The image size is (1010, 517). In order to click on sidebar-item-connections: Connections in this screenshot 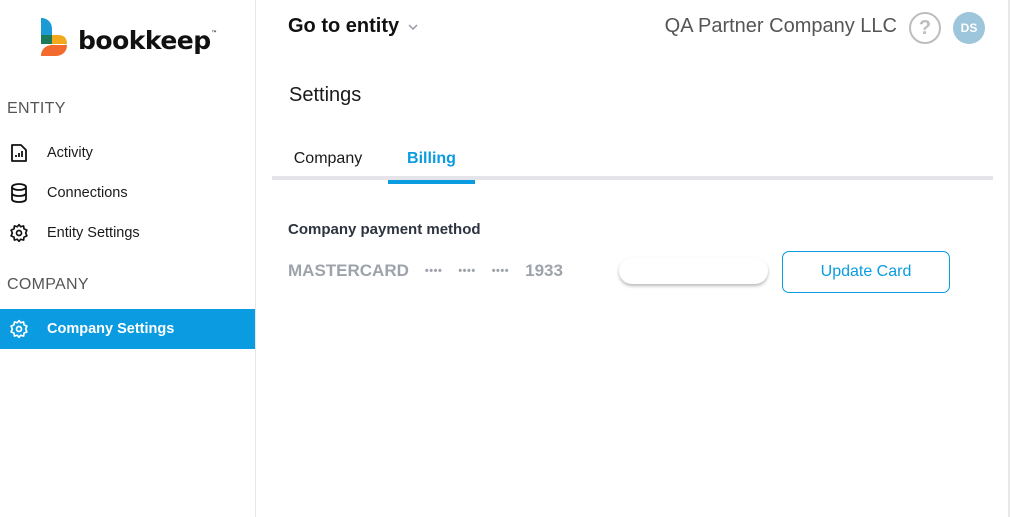, I will do `click(127, 193)`.